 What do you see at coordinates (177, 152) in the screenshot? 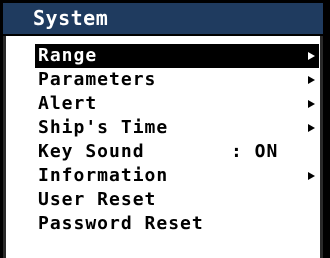
I see `menu-item-key-sound: Key Sound : ON` at bounding box center [177, 152].